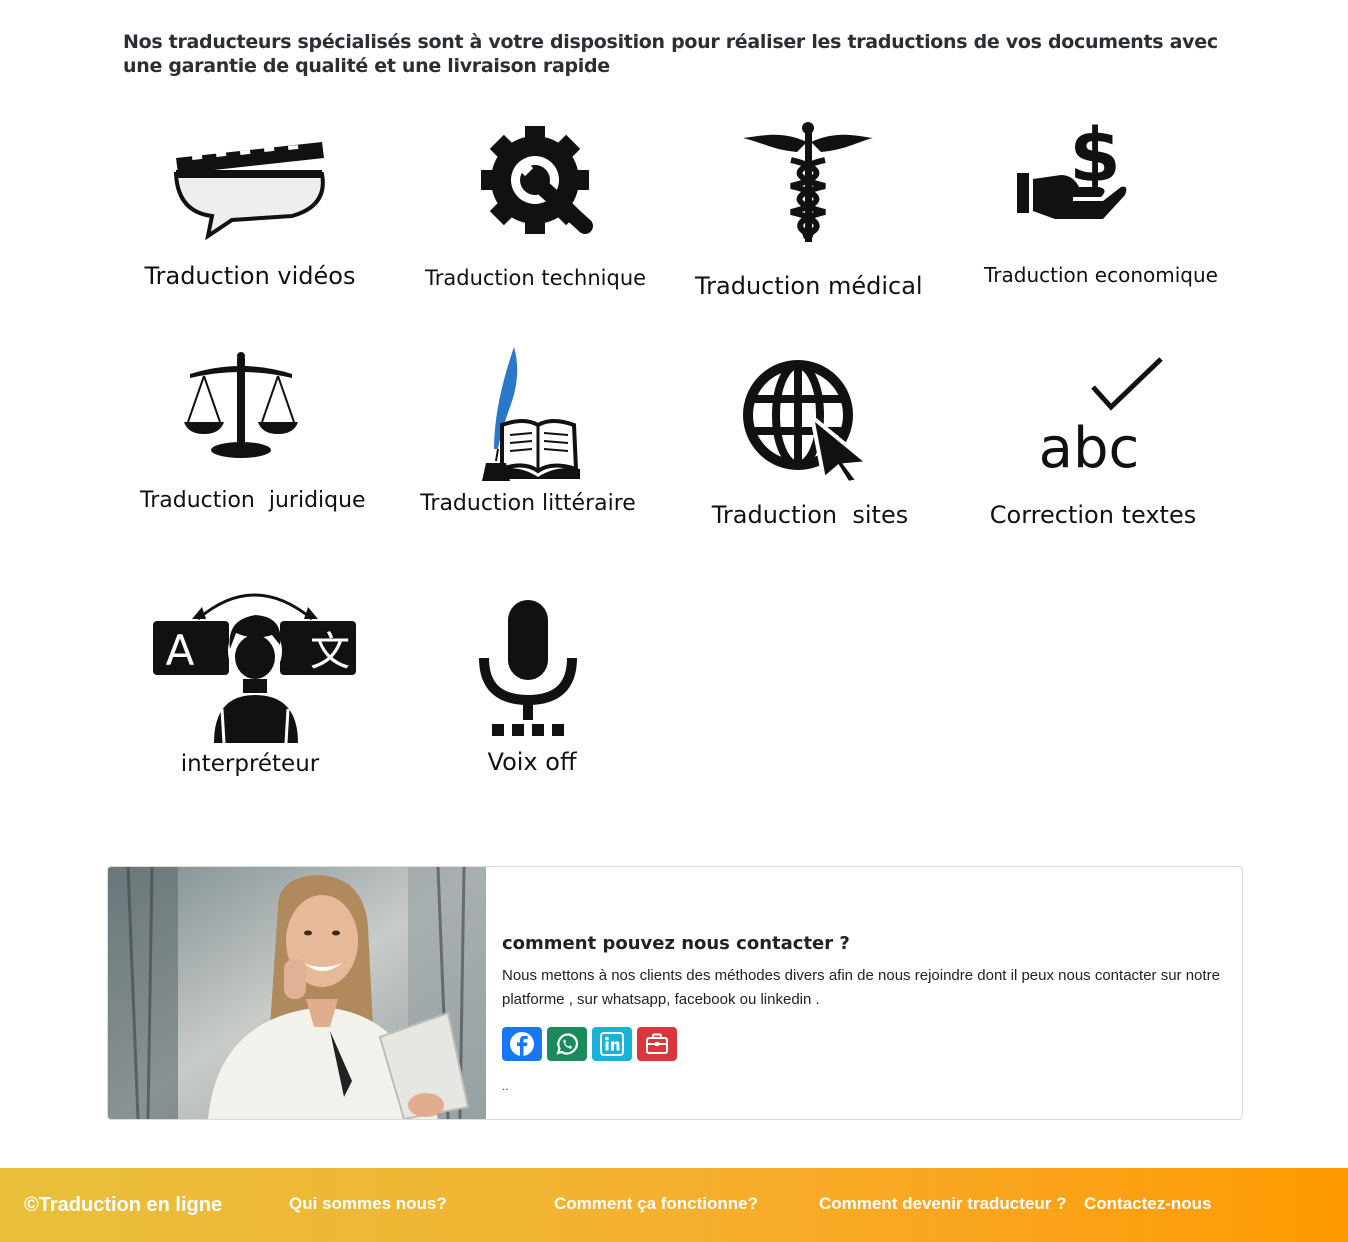  Describe the element at coordinates (180, 650) in the screenshot. I see `svg-text: A` at that location.